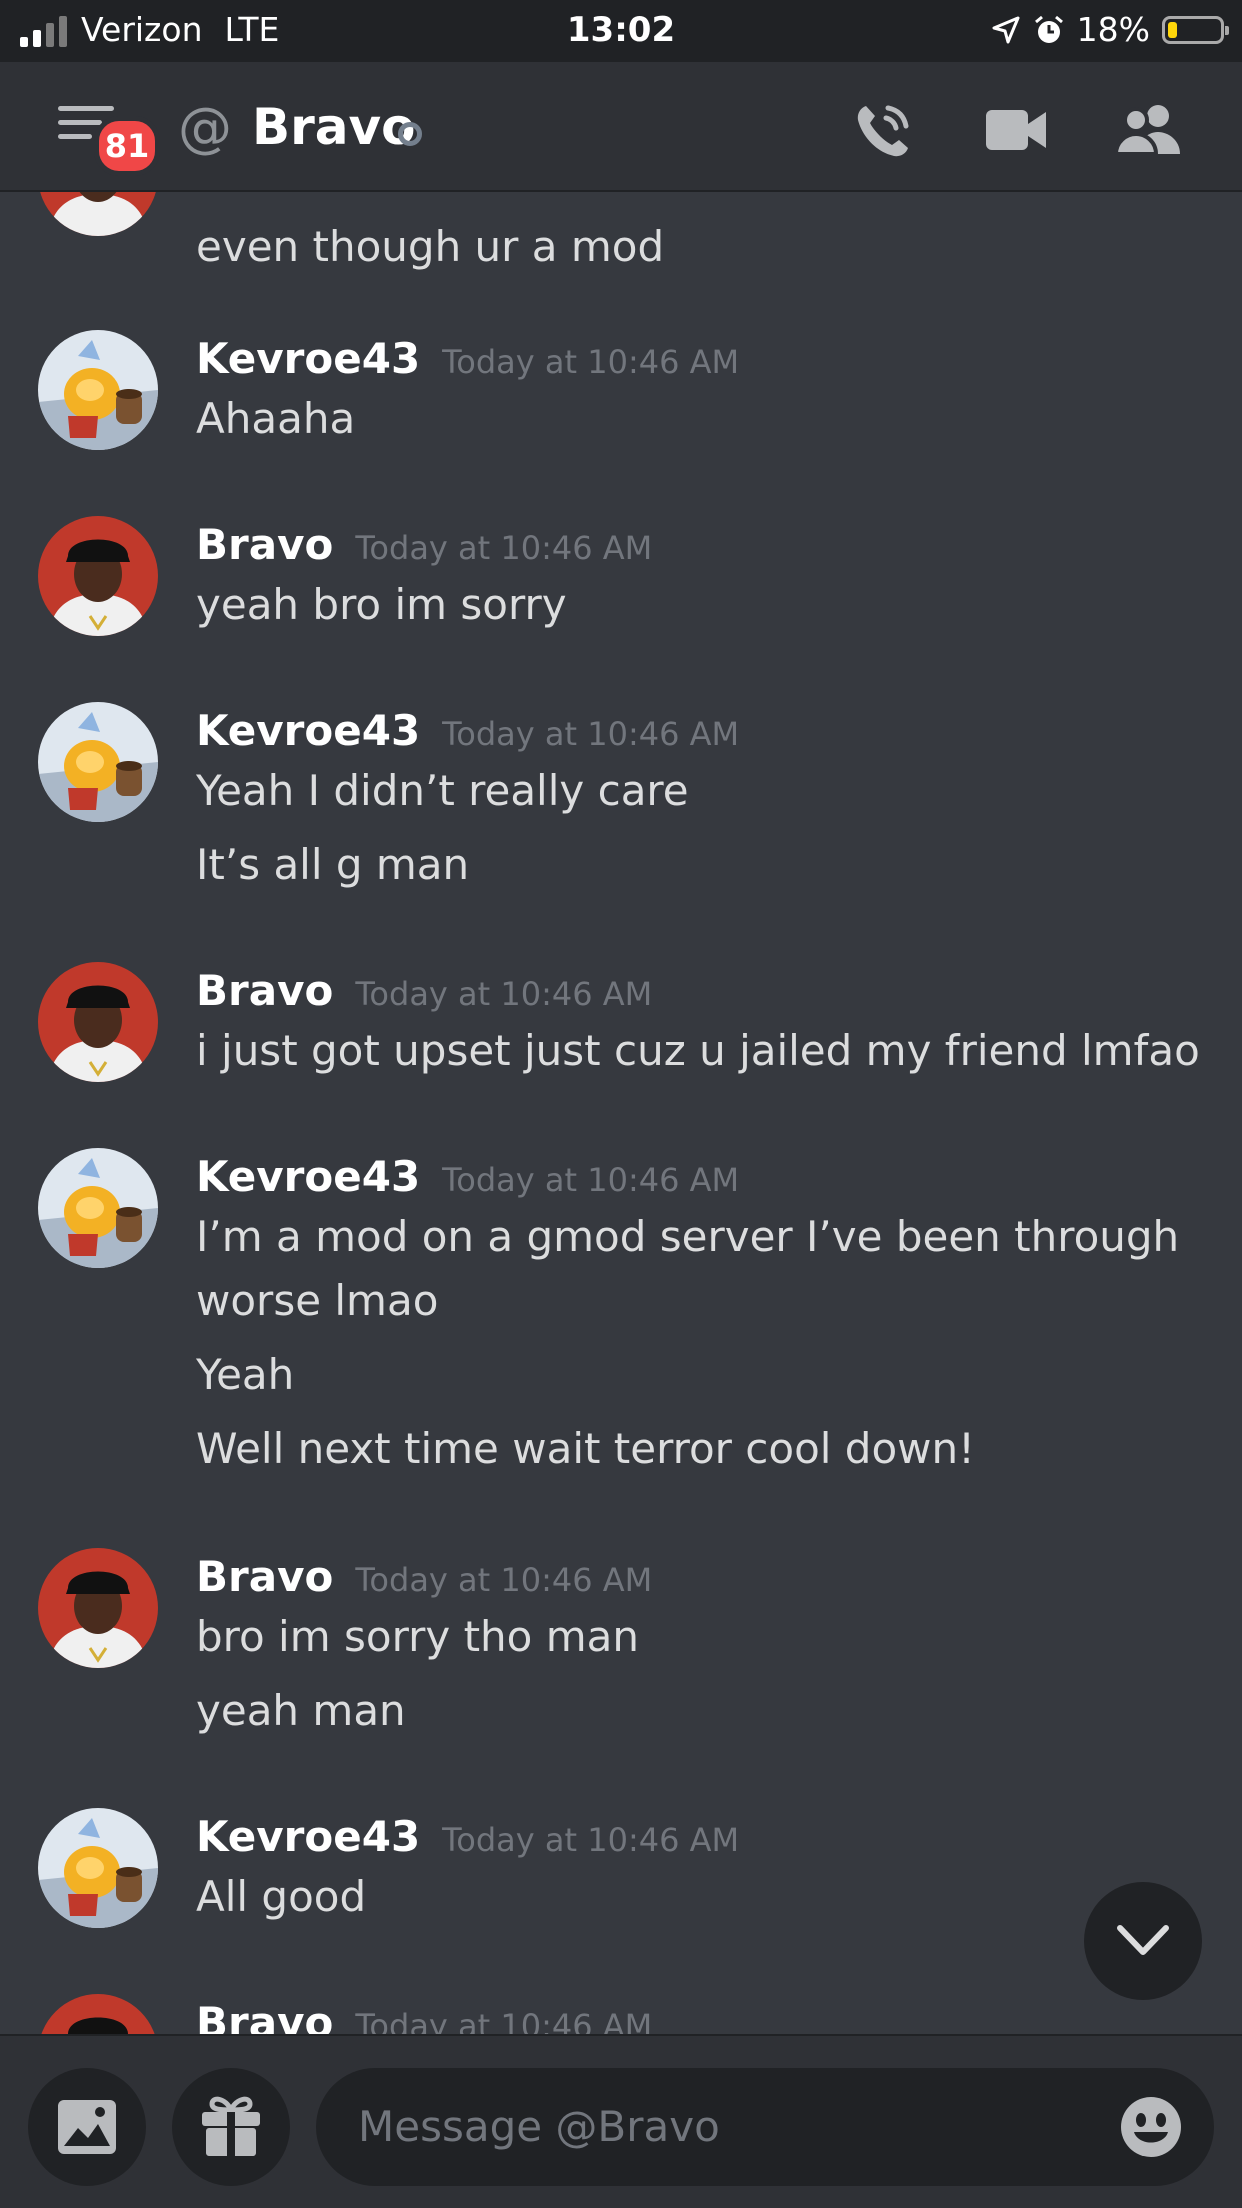 The image size is (1242, 2208). I want to click on attach-image-button, so click(87, 2127).